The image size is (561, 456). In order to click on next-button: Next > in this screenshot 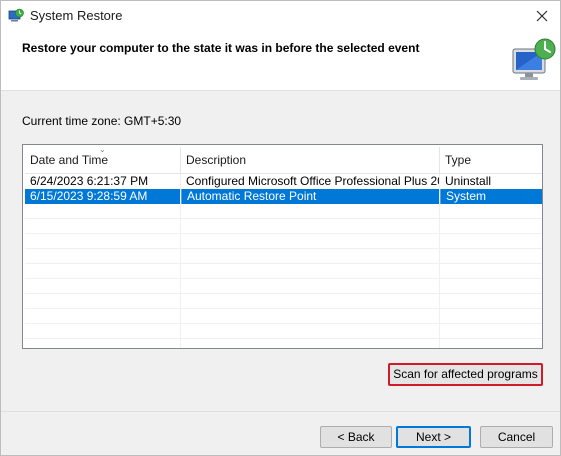, I will do `click(433, 437)`.